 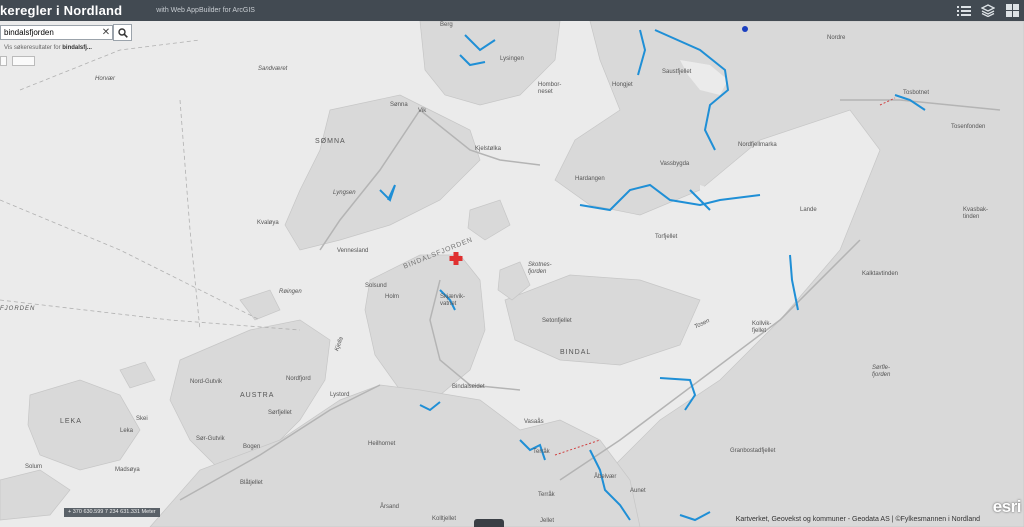 What do you see at coordinates (251, 447) in the screenshot?
I see `label-bogen: Bogen` at bounding box center [251, 447].